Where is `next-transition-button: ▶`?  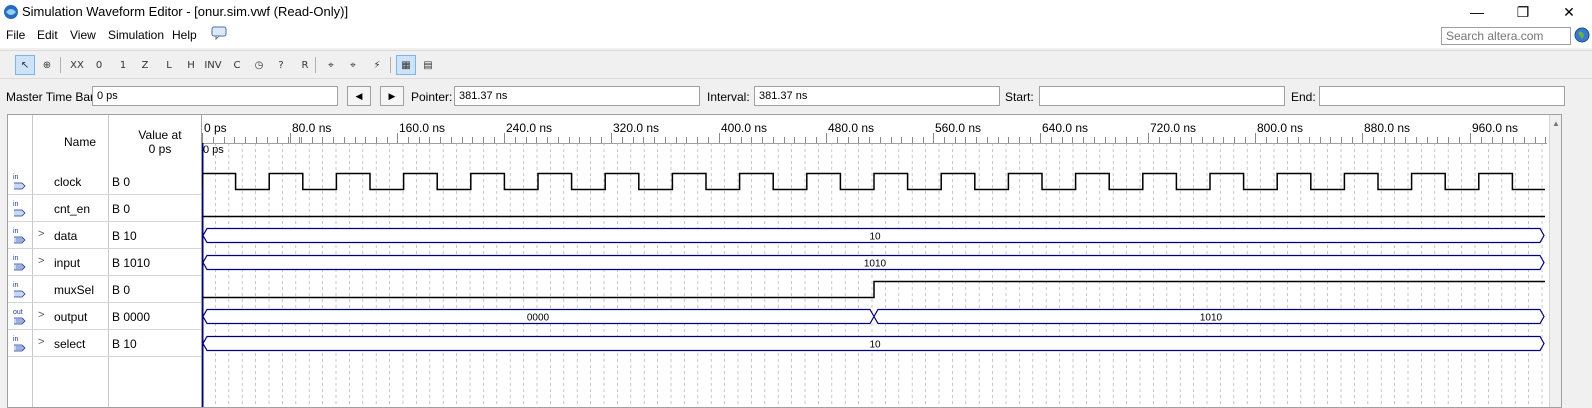
next-transition-button: ▶ is located at coordinates (392, 96).